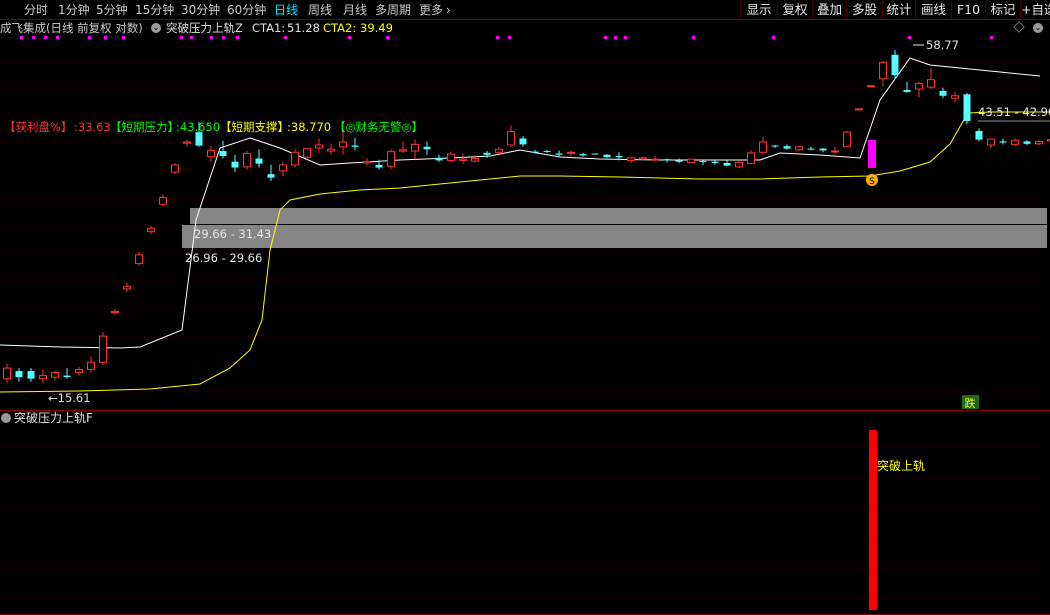  I want to click on finance-warning: 【◎财务无警◎】, so click(378, 127).